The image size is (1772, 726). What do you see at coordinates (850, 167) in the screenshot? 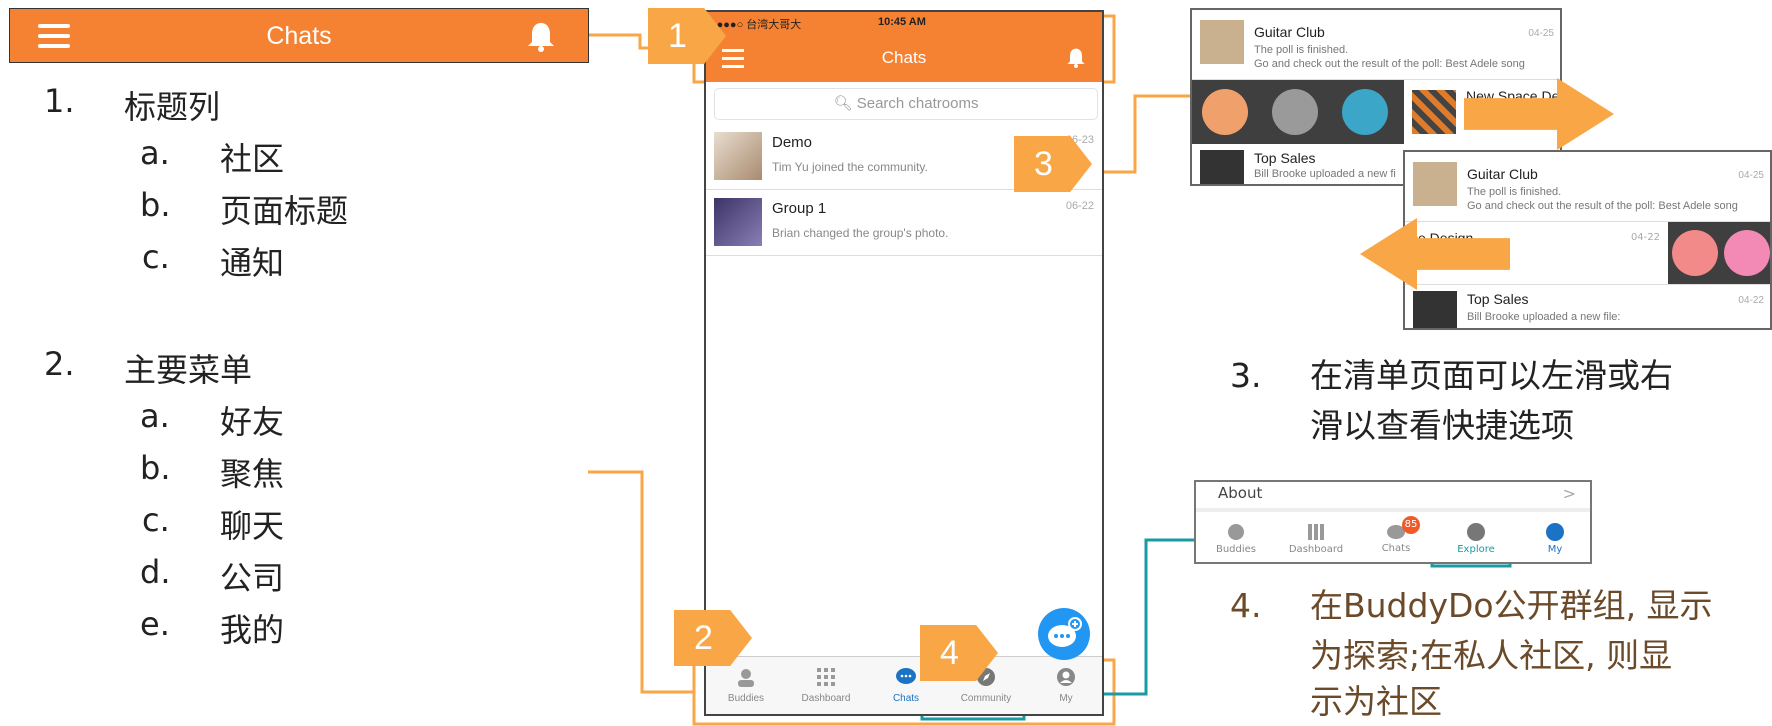
I see `chat-preview: Tim Yu joined the community.` at bounding box center [850, 167].